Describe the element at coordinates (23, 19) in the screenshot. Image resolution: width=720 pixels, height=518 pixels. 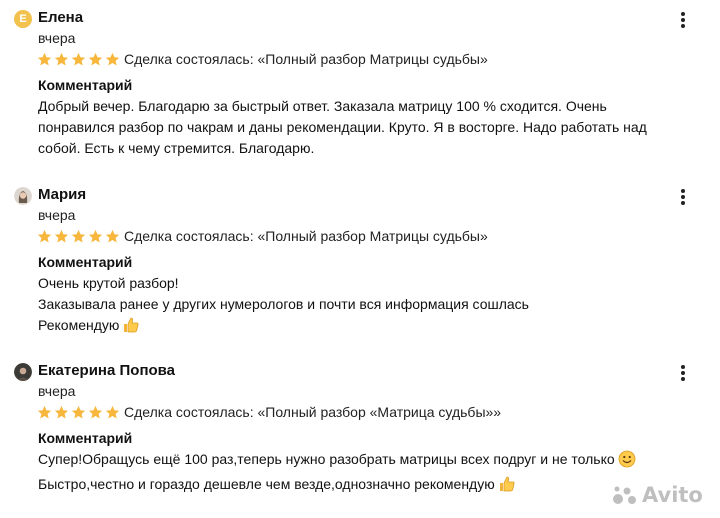
I see `avatar: Е` at that location.